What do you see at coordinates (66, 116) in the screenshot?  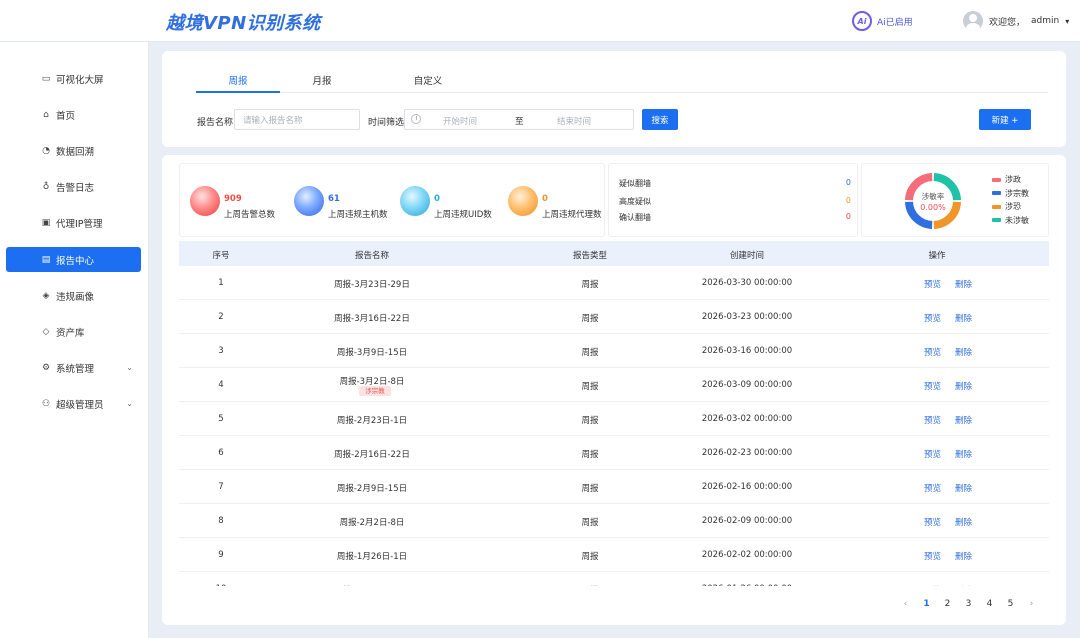 I see `sidebar-item-label: 首页` at bounding box center [66, 116].